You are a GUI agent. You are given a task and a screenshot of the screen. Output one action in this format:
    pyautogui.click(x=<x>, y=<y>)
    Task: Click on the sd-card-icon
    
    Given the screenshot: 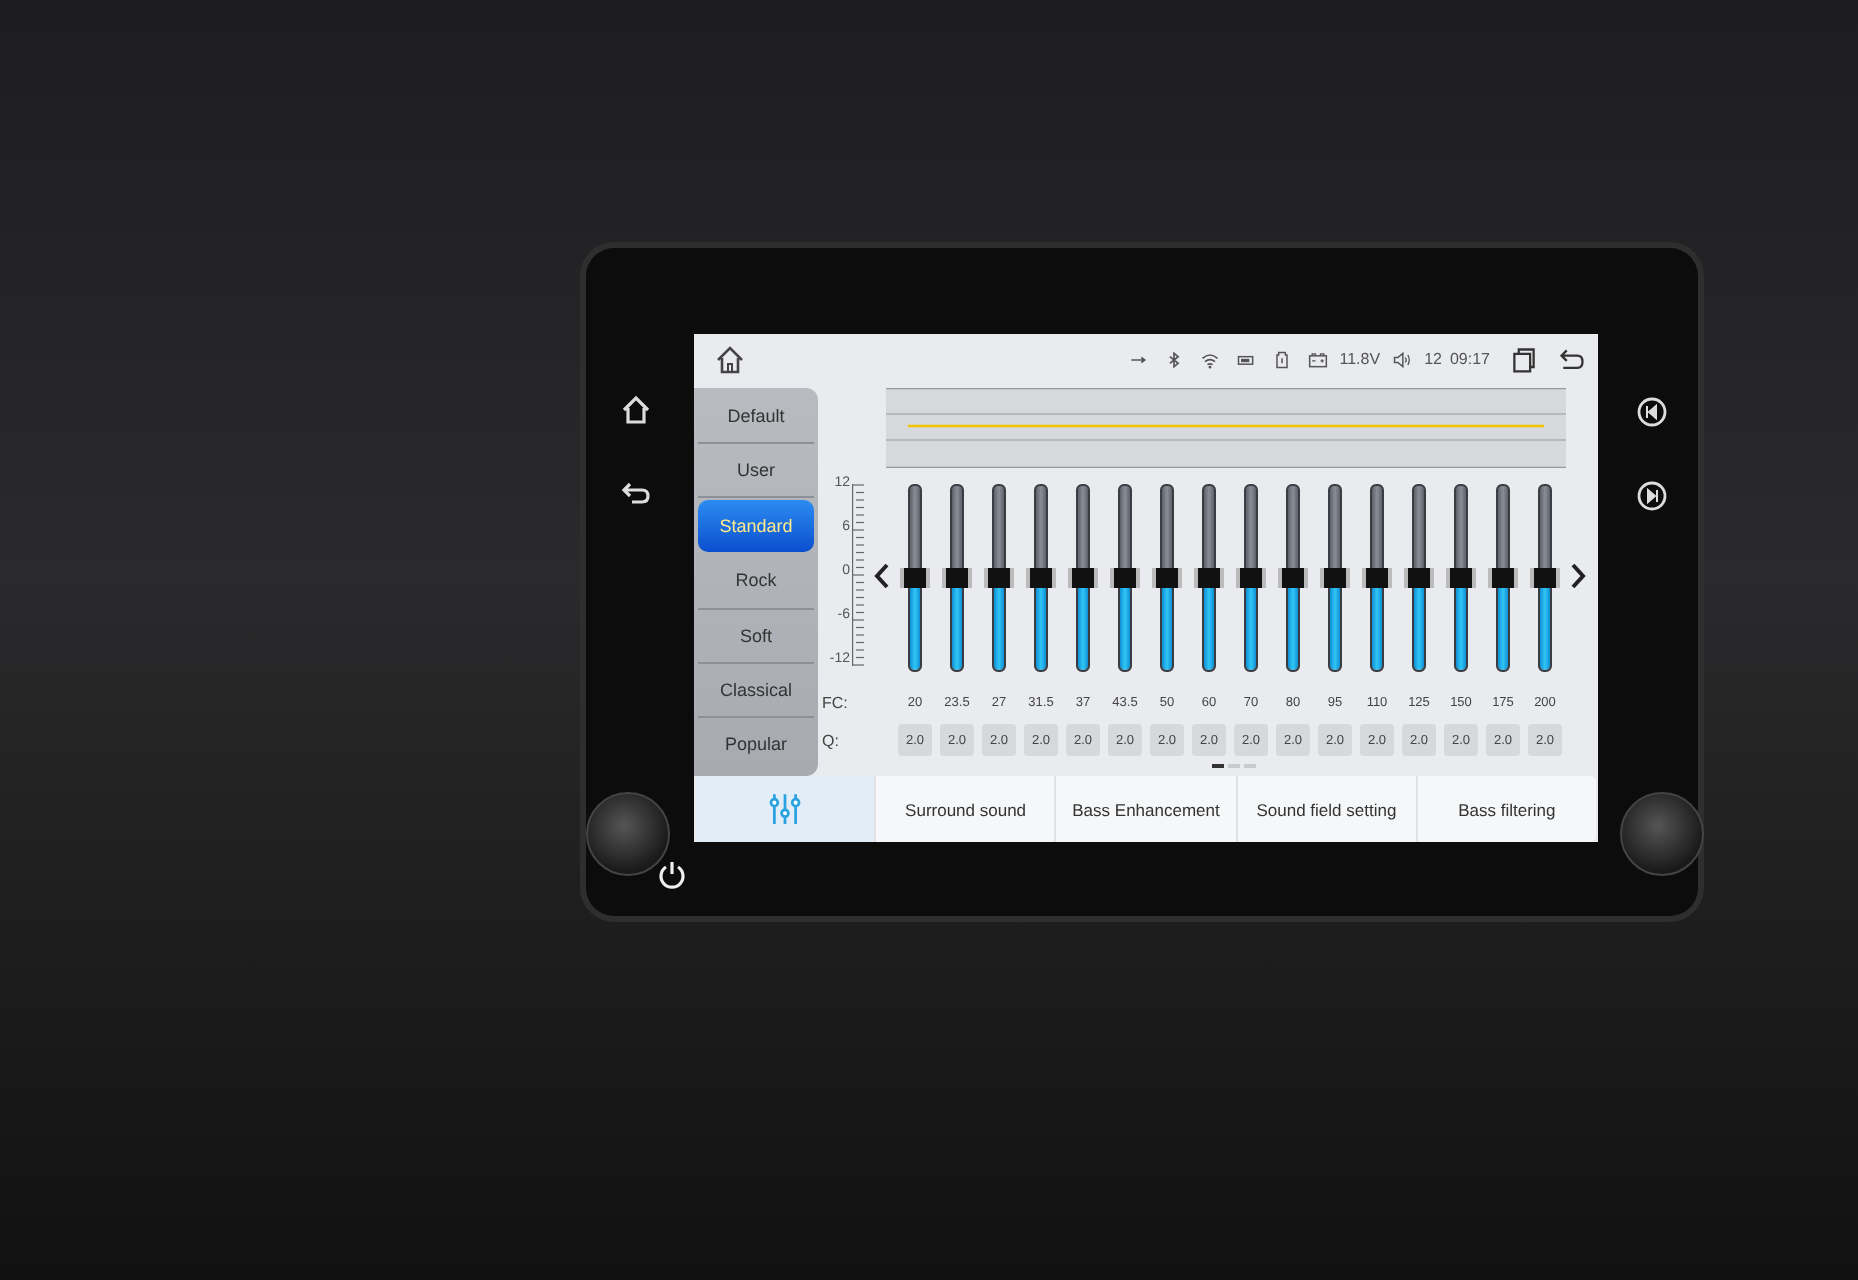 What is the action you would take?
    pyautogui.click(x=1281, y=359)
    